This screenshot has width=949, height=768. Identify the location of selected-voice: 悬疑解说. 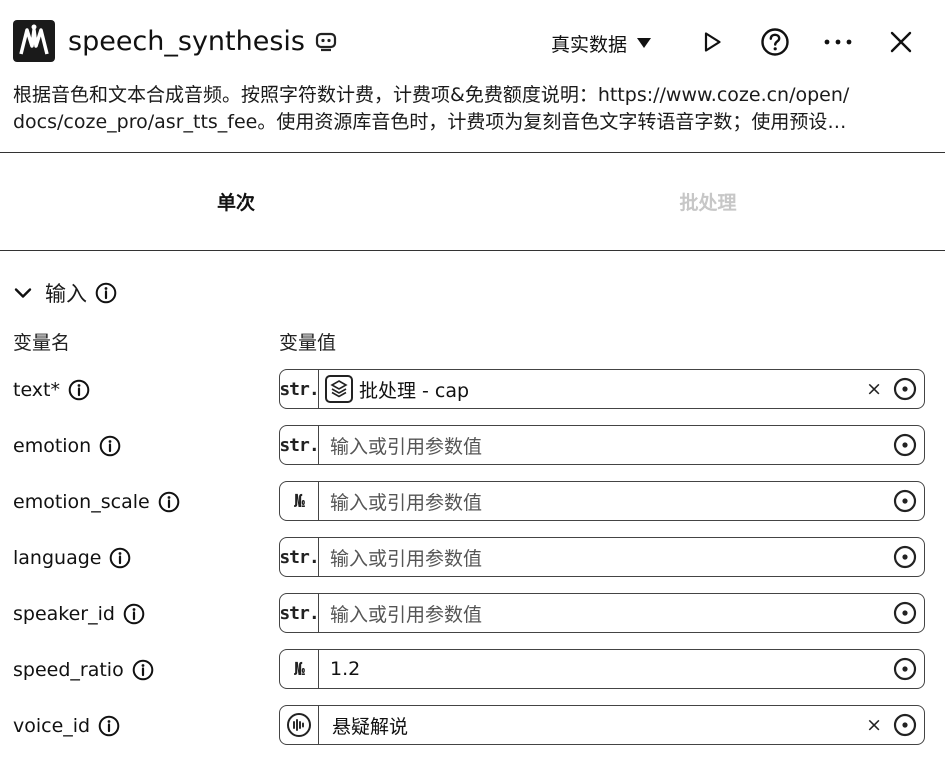
(621, 725).